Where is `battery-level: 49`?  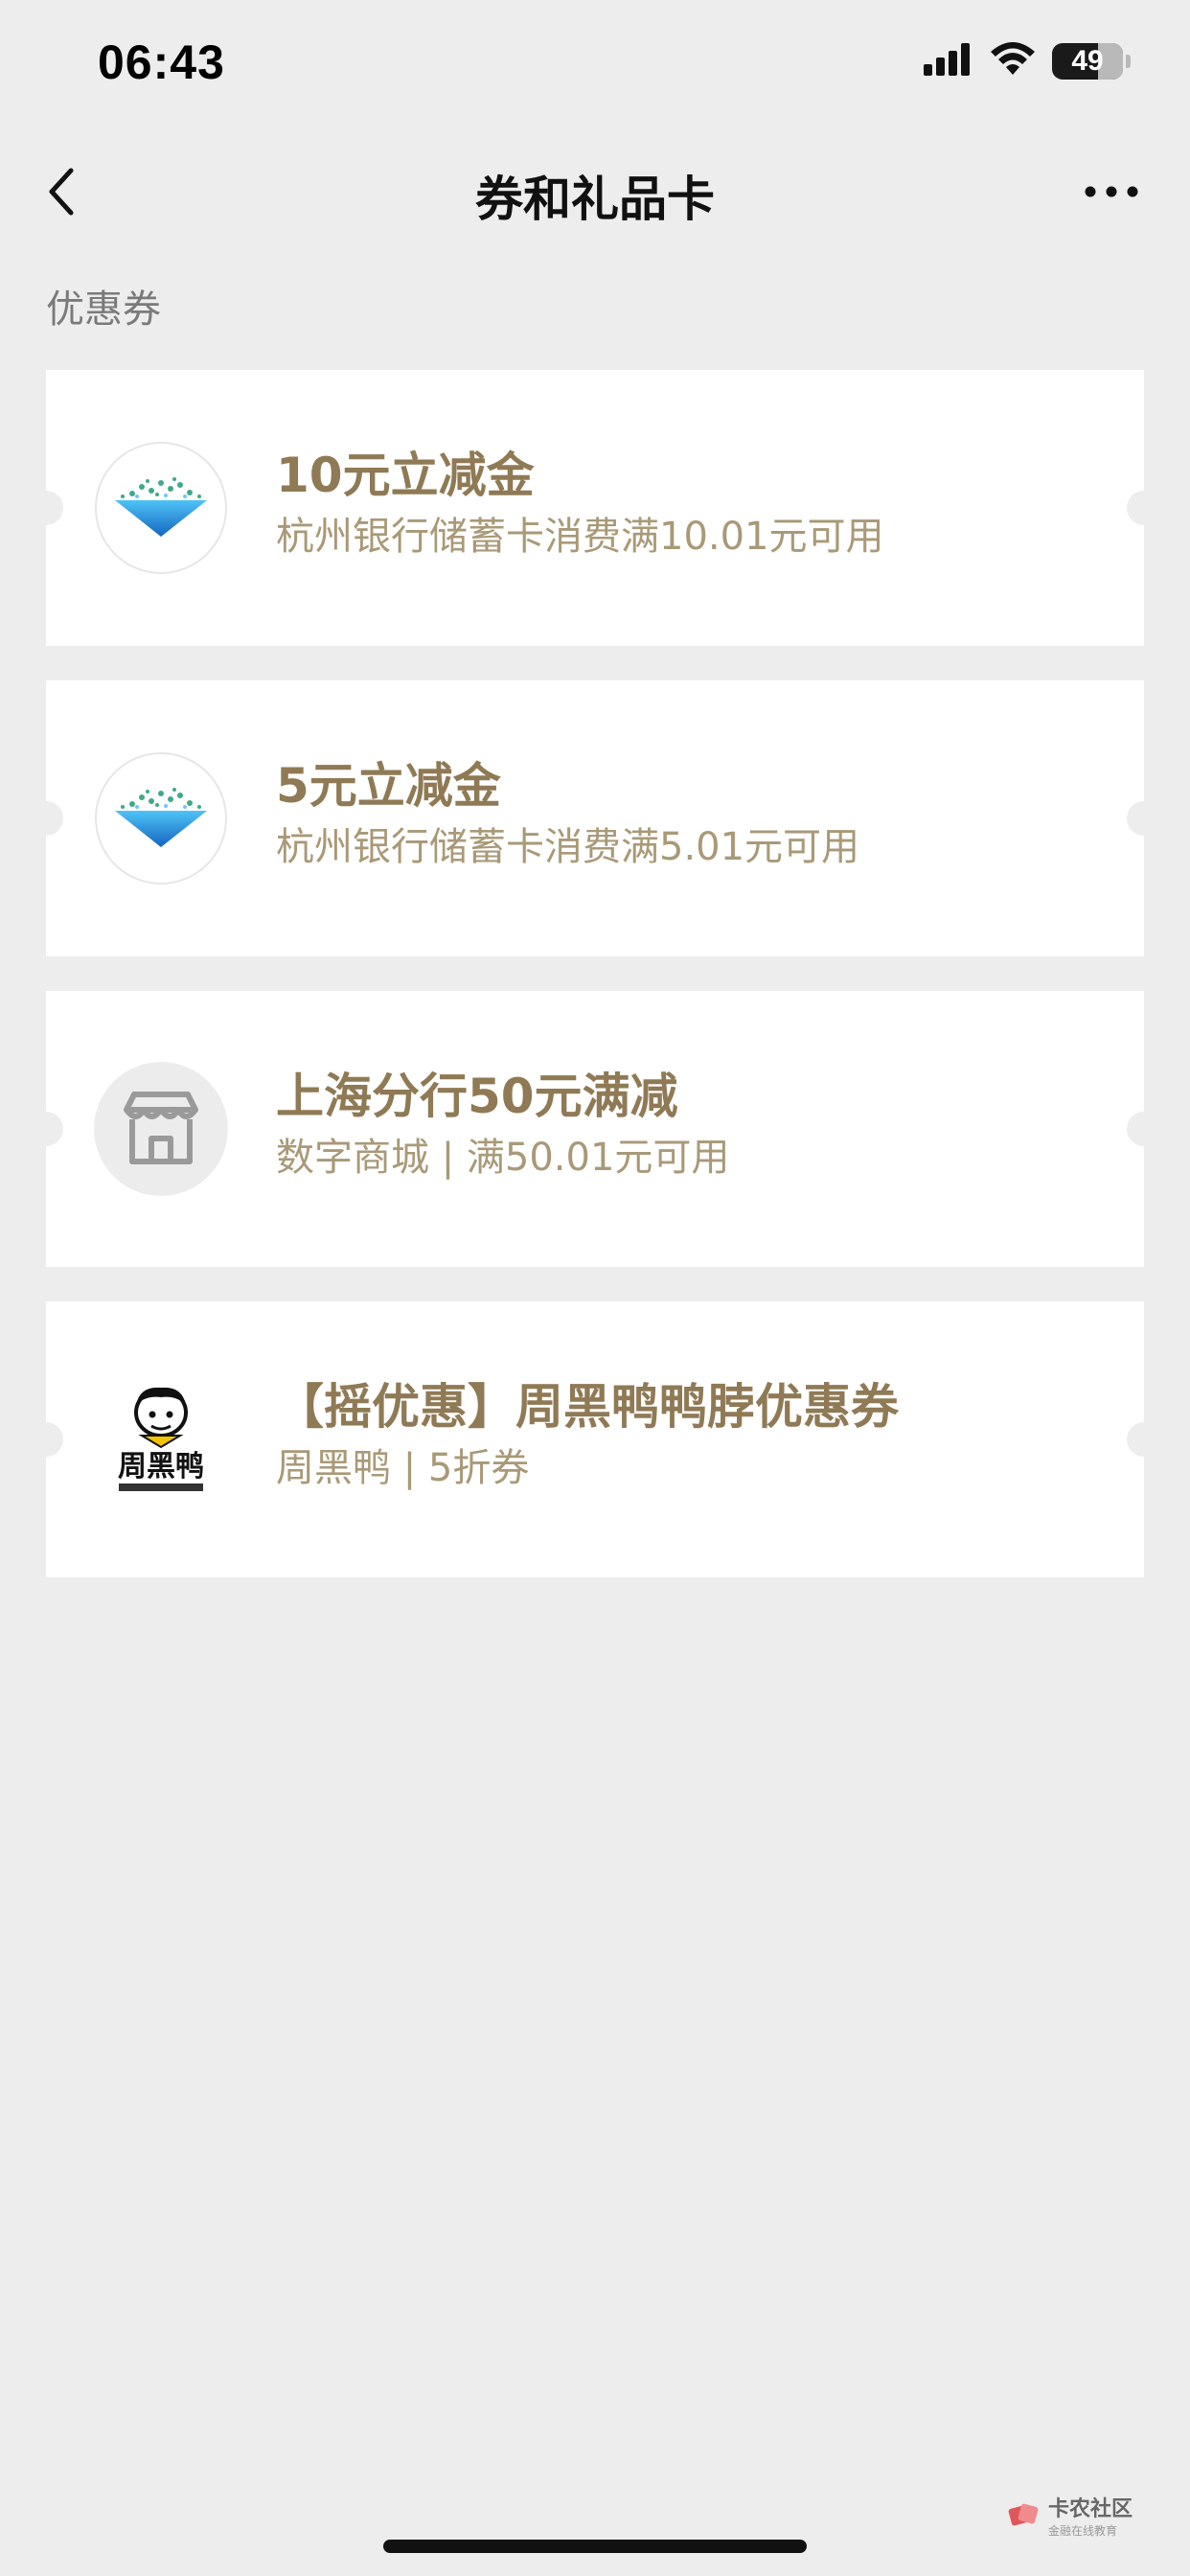 battery-level: 49 is located at coordinates (1088, 61).